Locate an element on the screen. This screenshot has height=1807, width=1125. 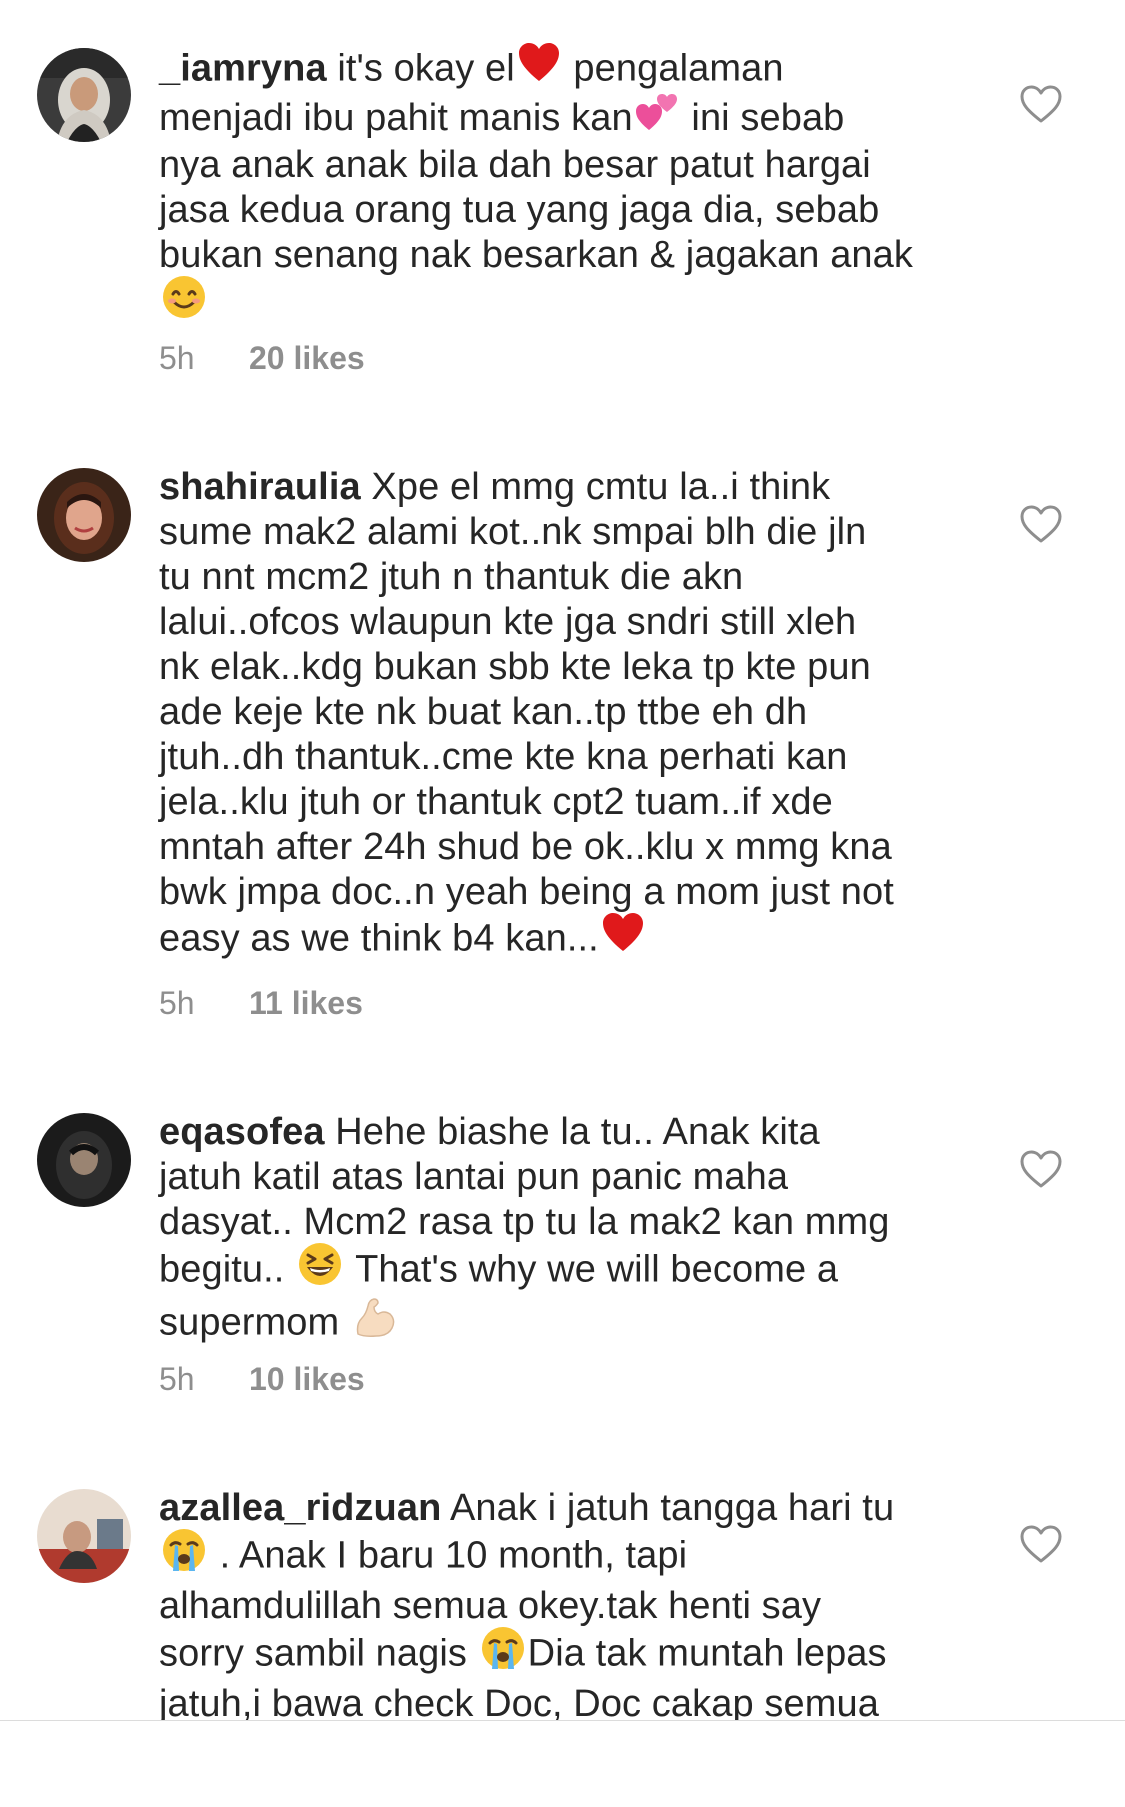
likes-count: 10 likes is located at coordinates (307, 1379).